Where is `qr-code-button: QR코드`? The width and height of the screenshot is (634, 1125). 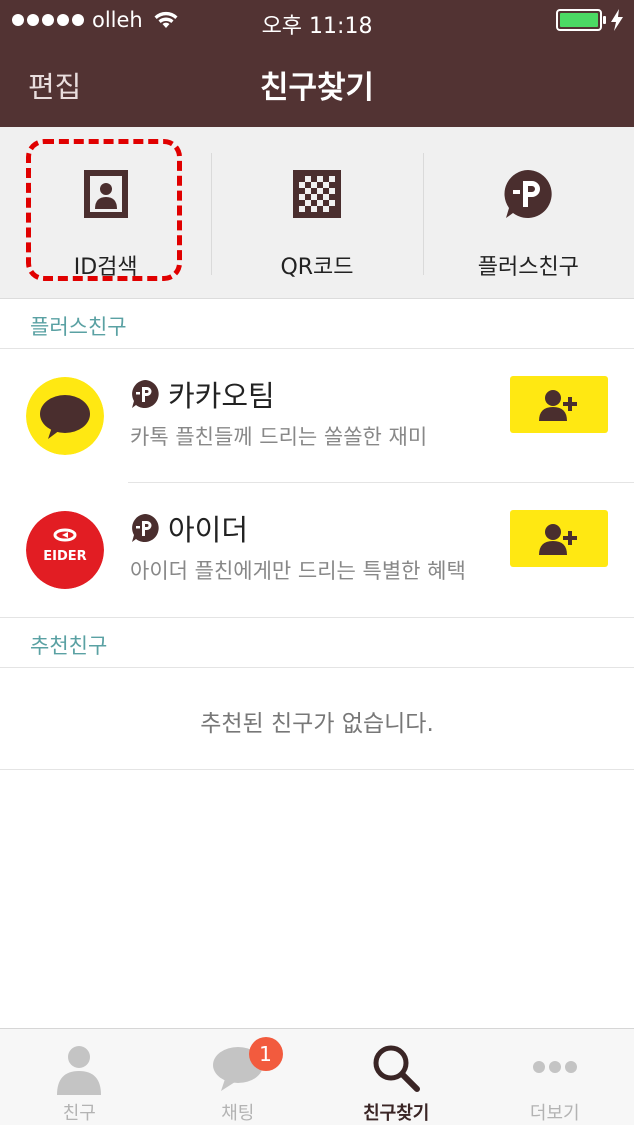
qr-code-button: QR코드 is located at coordinates (316, 213).